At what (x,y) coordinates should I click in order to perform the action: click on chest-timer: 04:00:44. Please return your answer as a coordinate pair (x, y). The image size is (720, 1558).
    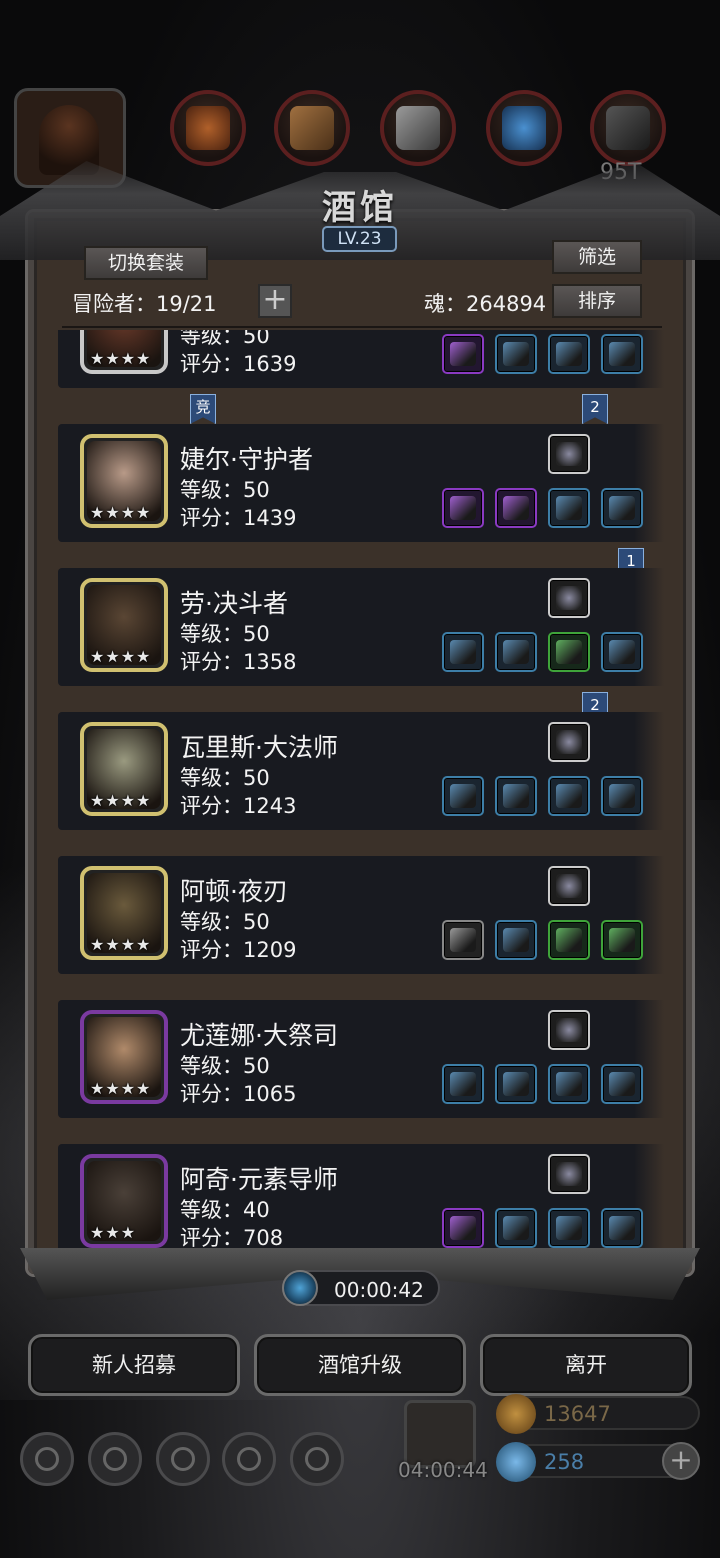
    Looking at the image, I should click on (443, 1470).